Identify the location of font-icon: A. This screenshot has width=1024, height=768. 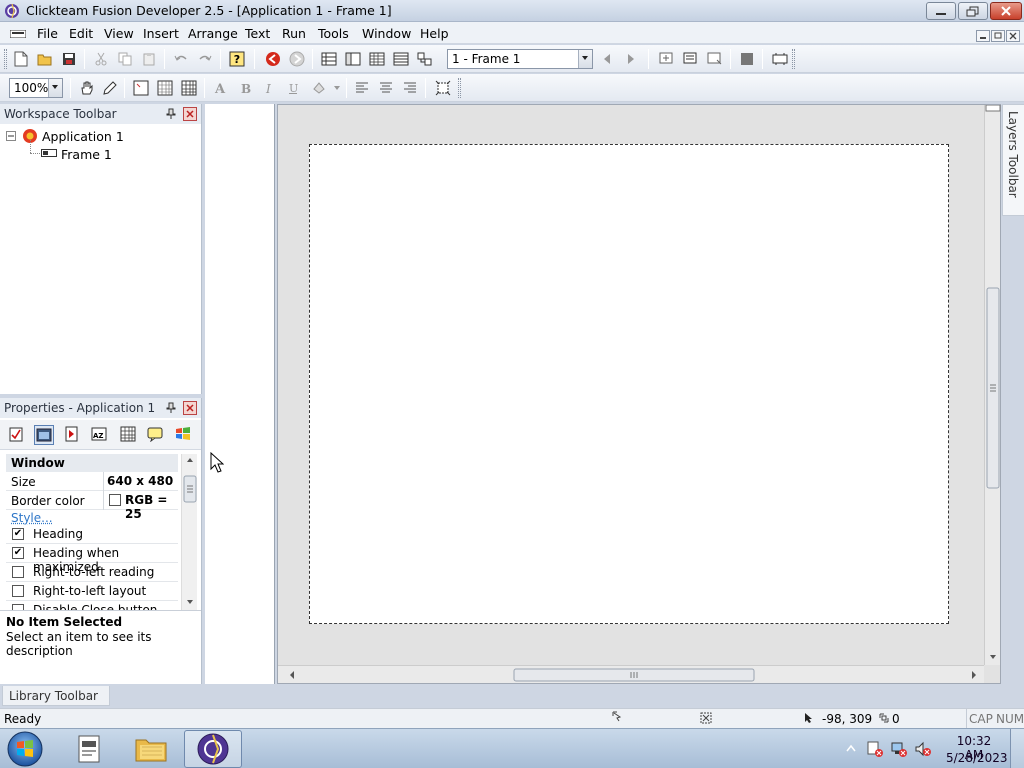
(221, 88).